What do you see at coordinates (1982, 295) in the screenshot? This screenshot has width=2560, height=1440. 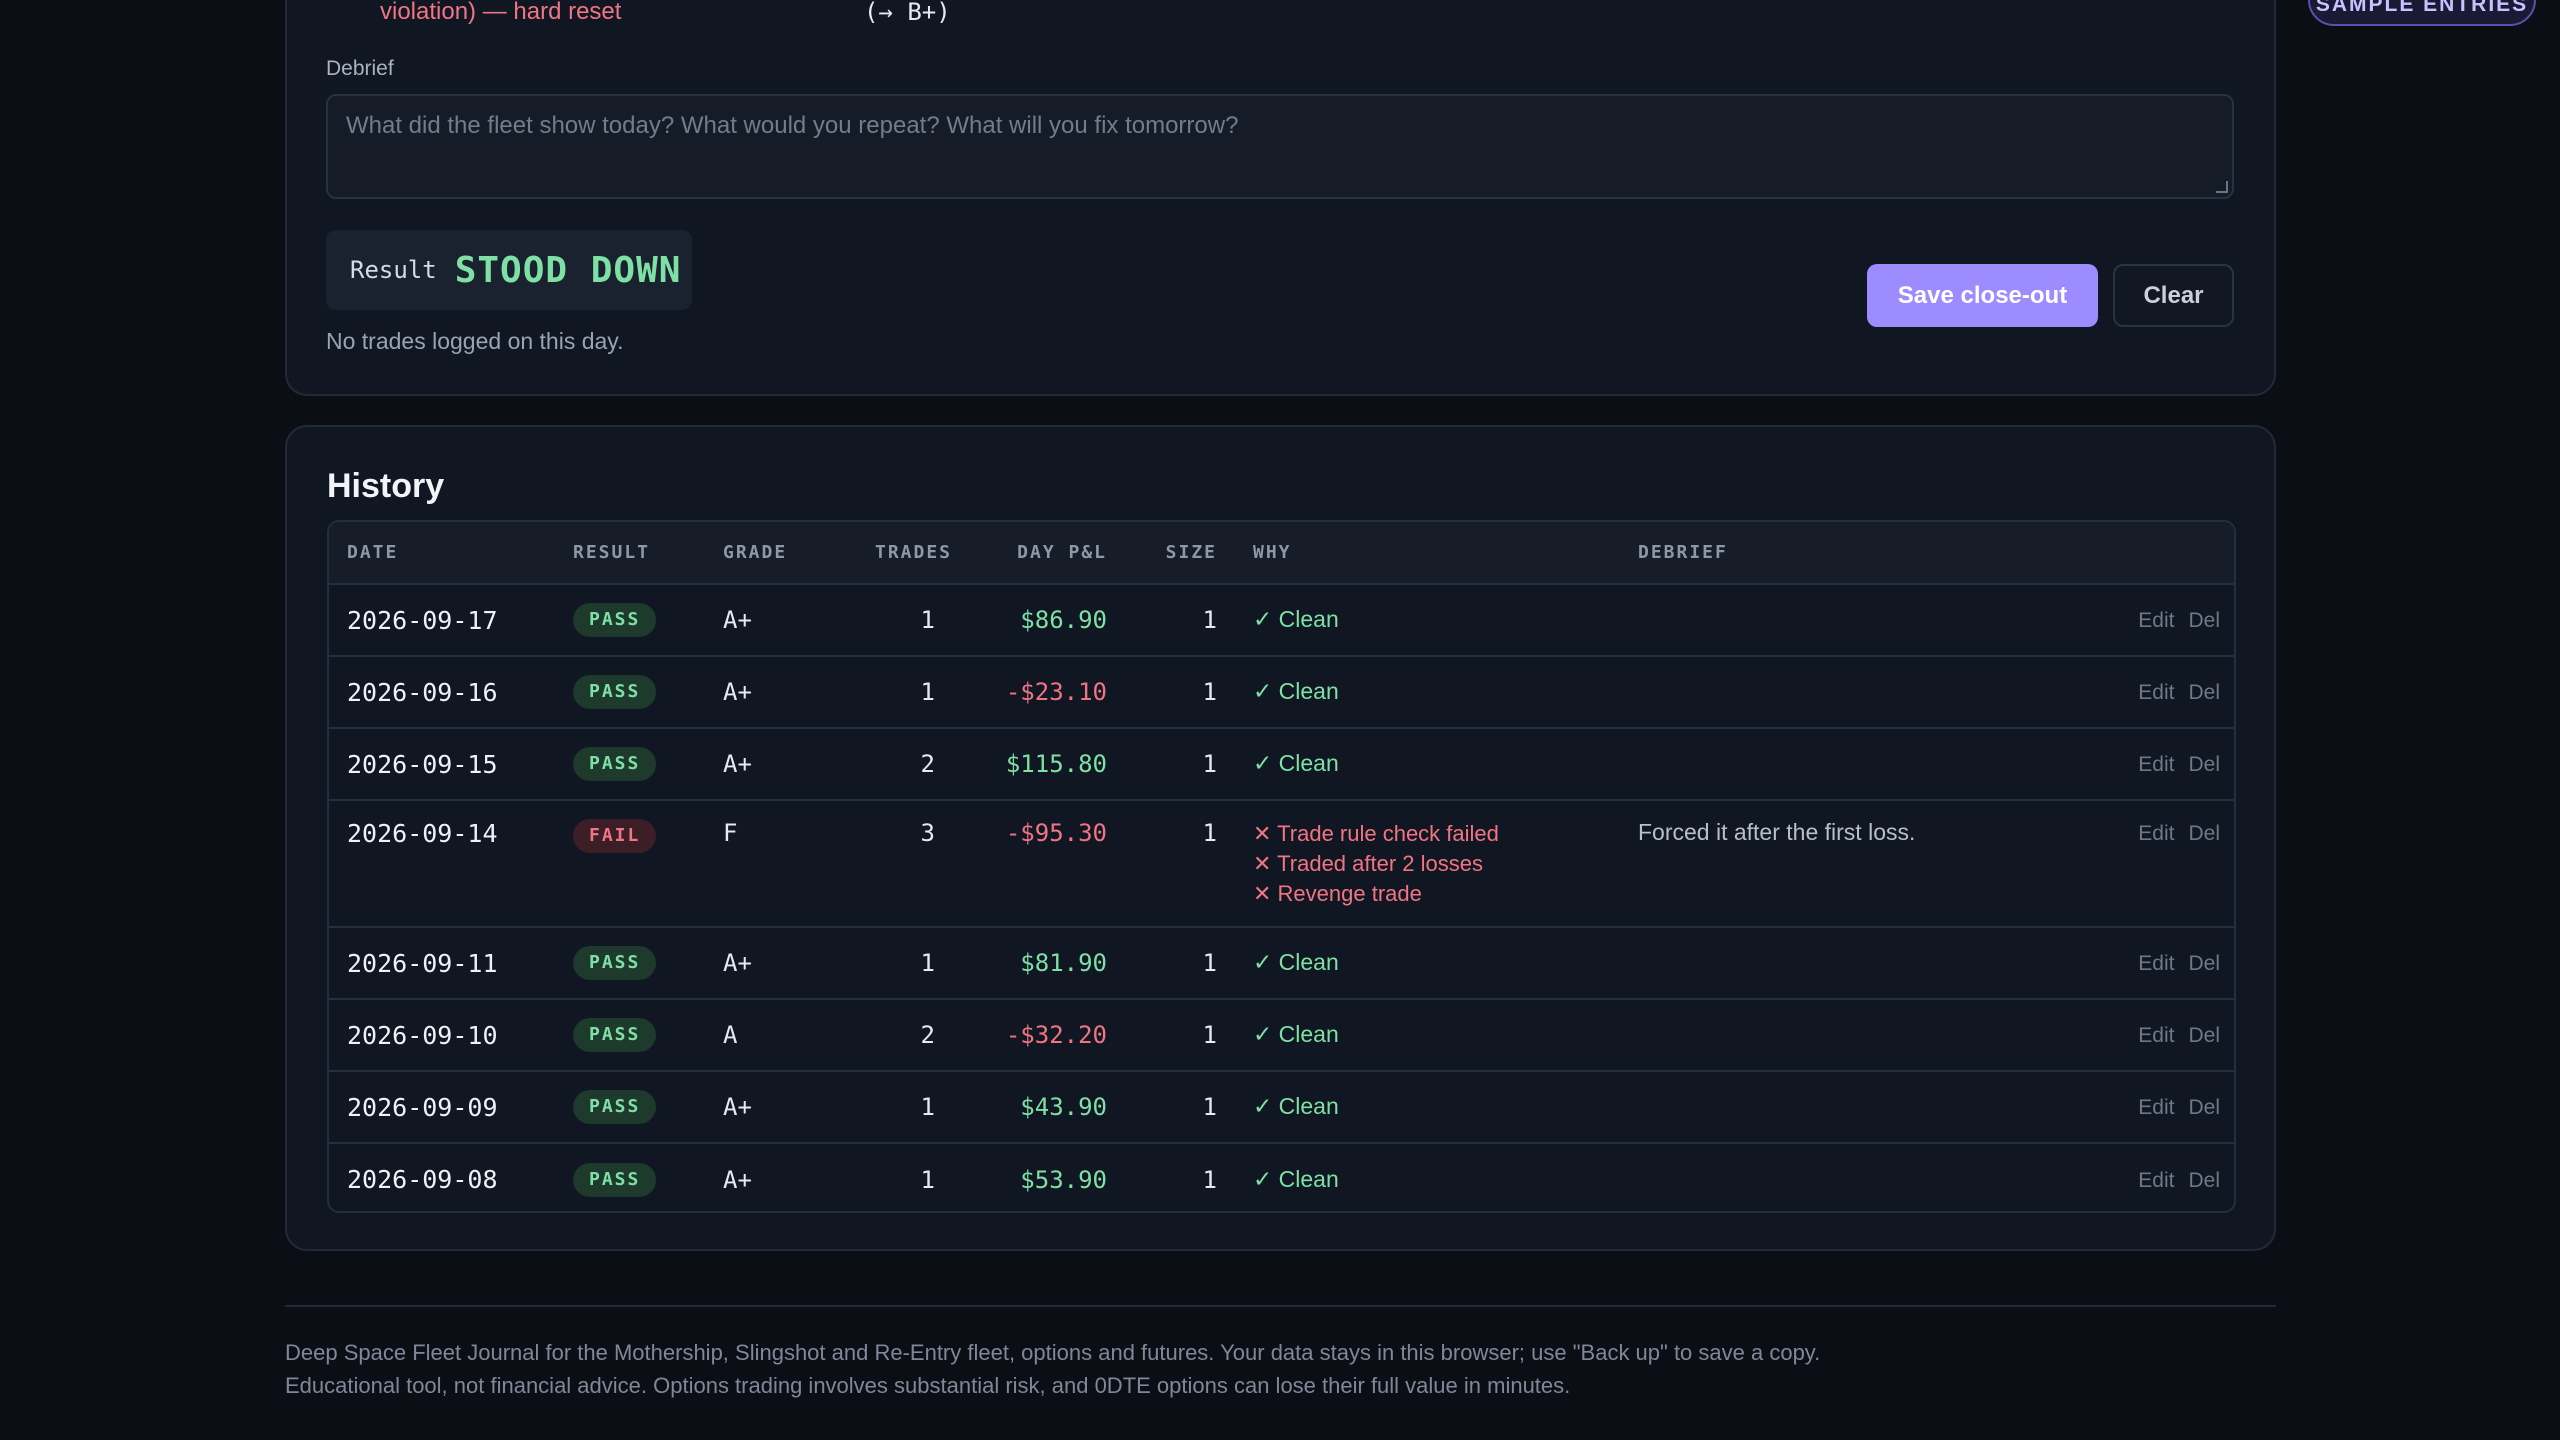 I see `save-closeout-button: Save close-out` at bounding box center [1982, 295].